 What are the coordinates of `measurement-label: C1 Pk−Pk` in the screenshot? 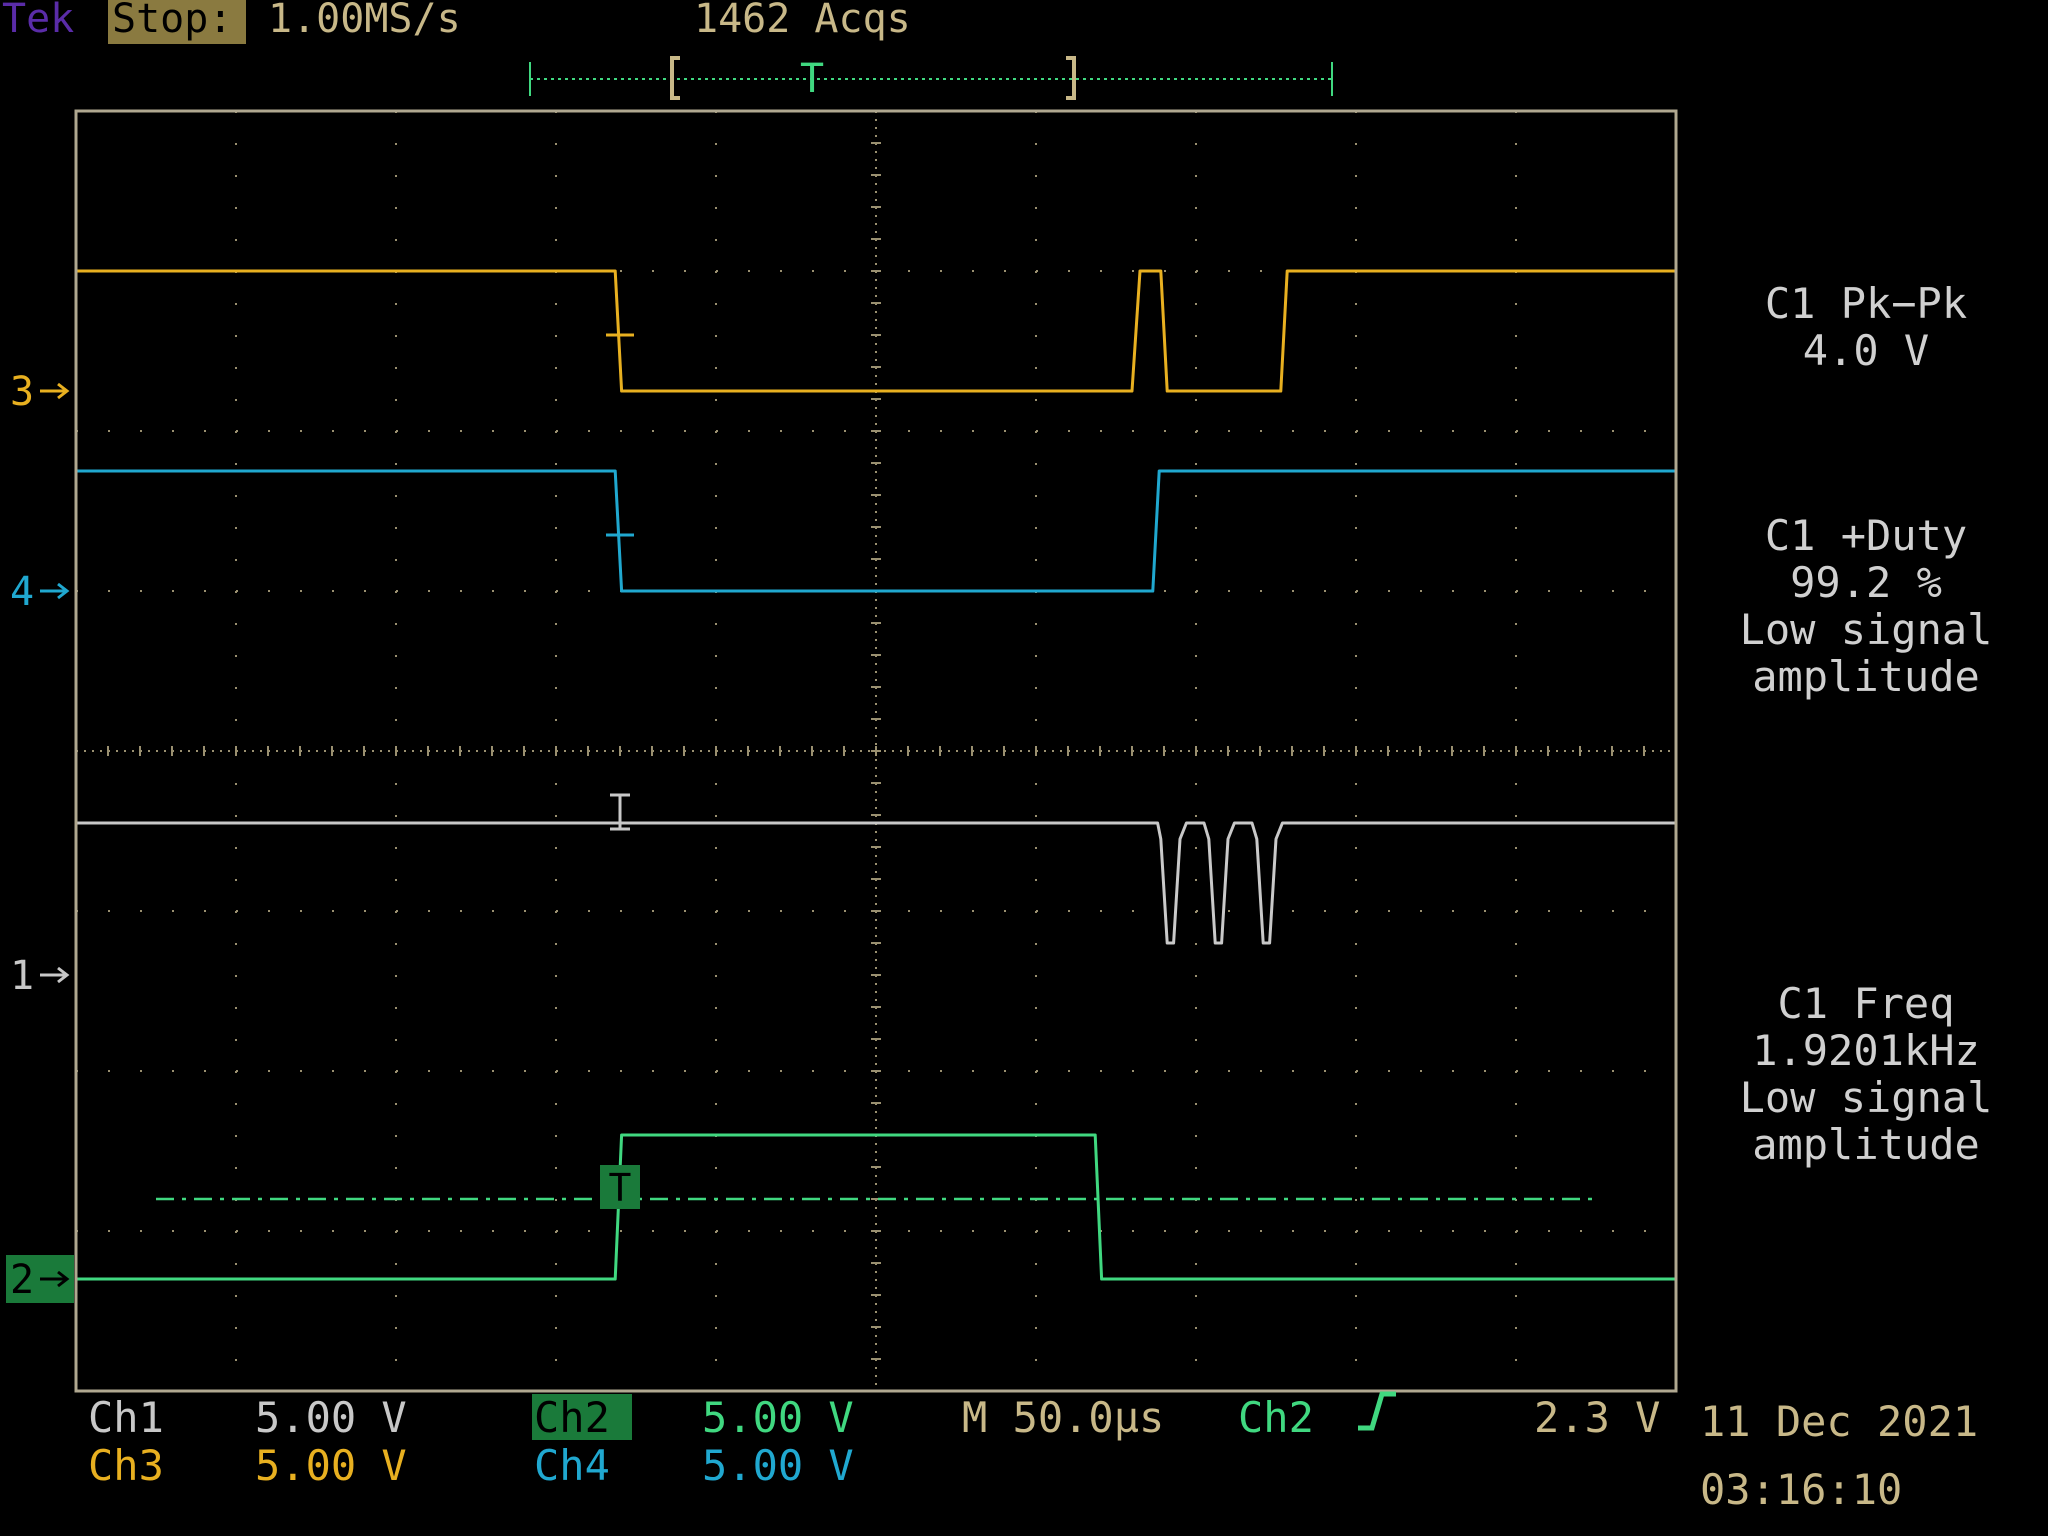 It's located at (1866, 303).